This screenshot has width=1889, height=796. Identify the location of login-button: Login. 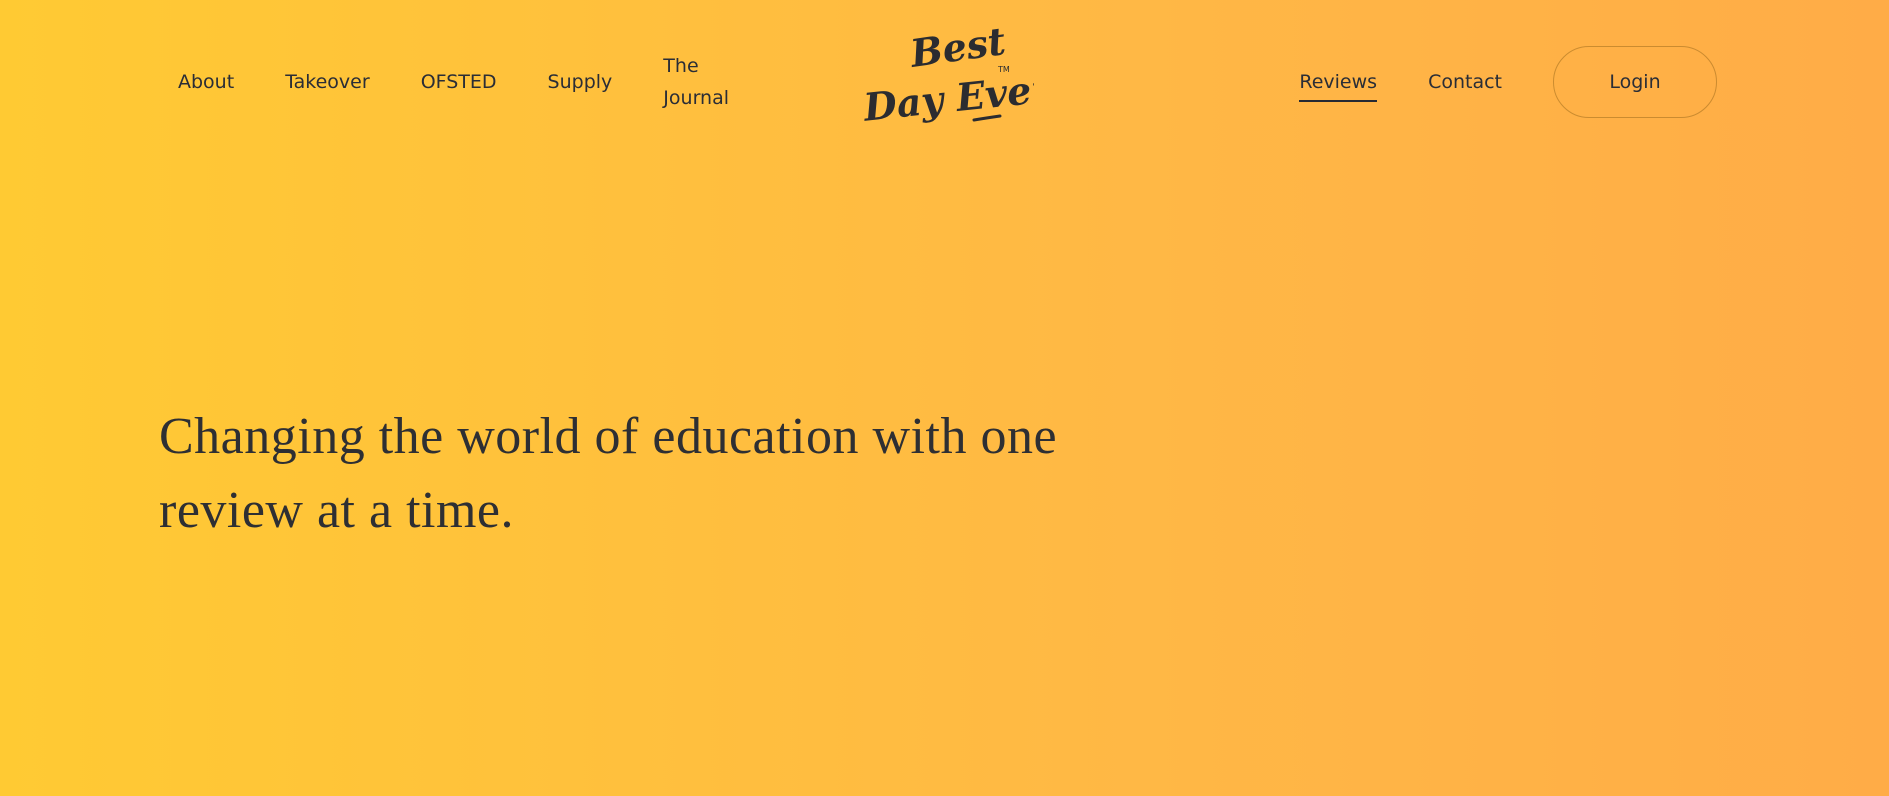
(1635, 82).